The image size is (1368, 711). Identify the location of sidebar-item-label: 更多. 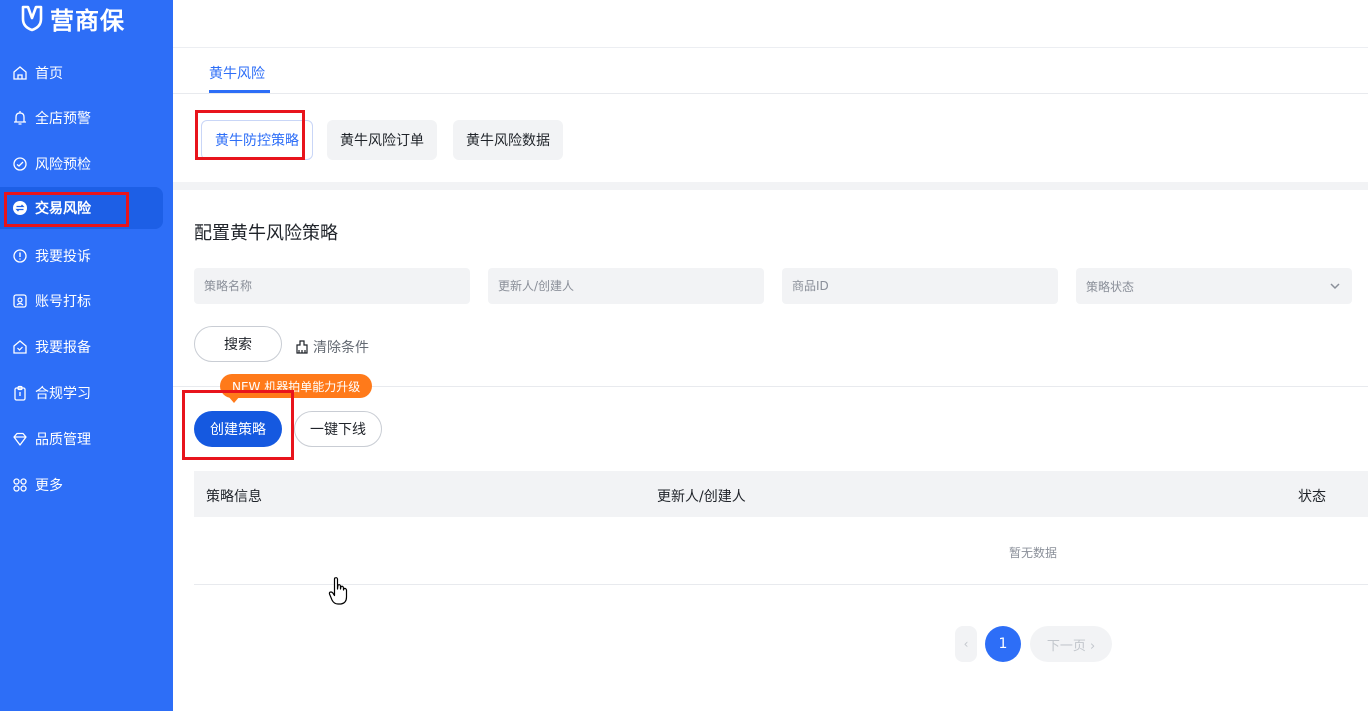
(49, 486).